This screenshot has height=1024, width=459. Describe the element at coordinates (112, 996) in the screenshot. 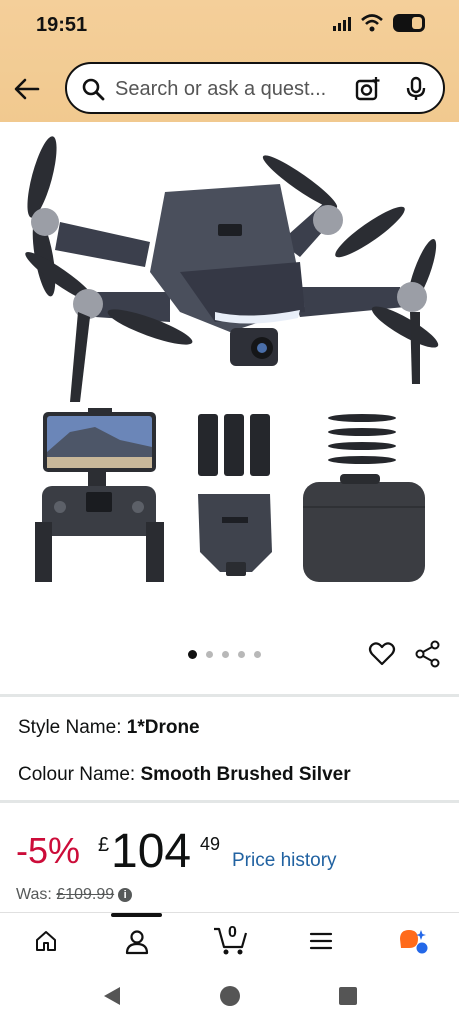

I see `system-back-icon` at that location.